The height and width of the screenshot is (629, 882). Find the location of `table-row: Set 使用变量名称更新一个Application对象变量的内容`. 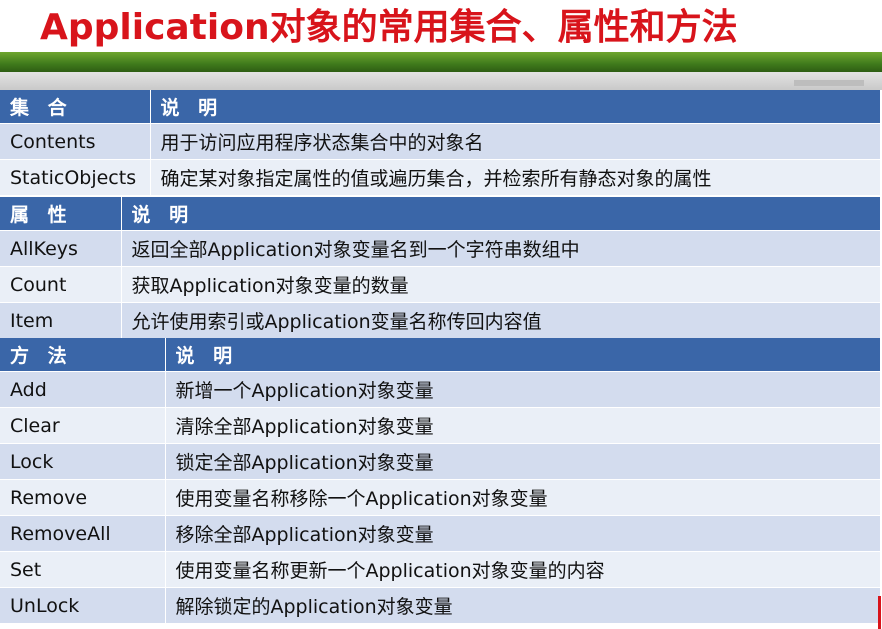

table-row: Set 使用变量名称更新一个Application对象变量的内容 is located at coordinates (440, 569).